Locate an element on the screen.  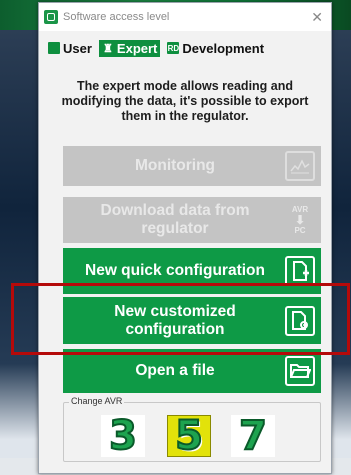
level-user-label: User is located at coordinates (77, 48).